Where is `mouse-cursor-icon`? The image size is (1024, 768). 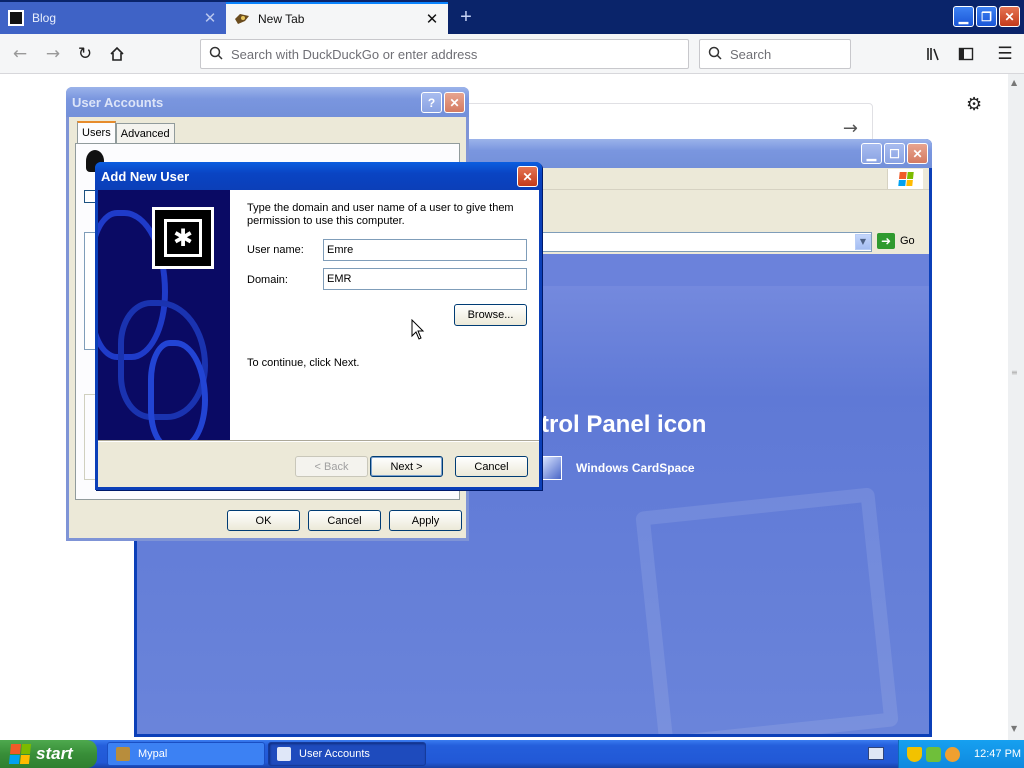
mouse-cursor-icon is located at coordinates (418, 329).